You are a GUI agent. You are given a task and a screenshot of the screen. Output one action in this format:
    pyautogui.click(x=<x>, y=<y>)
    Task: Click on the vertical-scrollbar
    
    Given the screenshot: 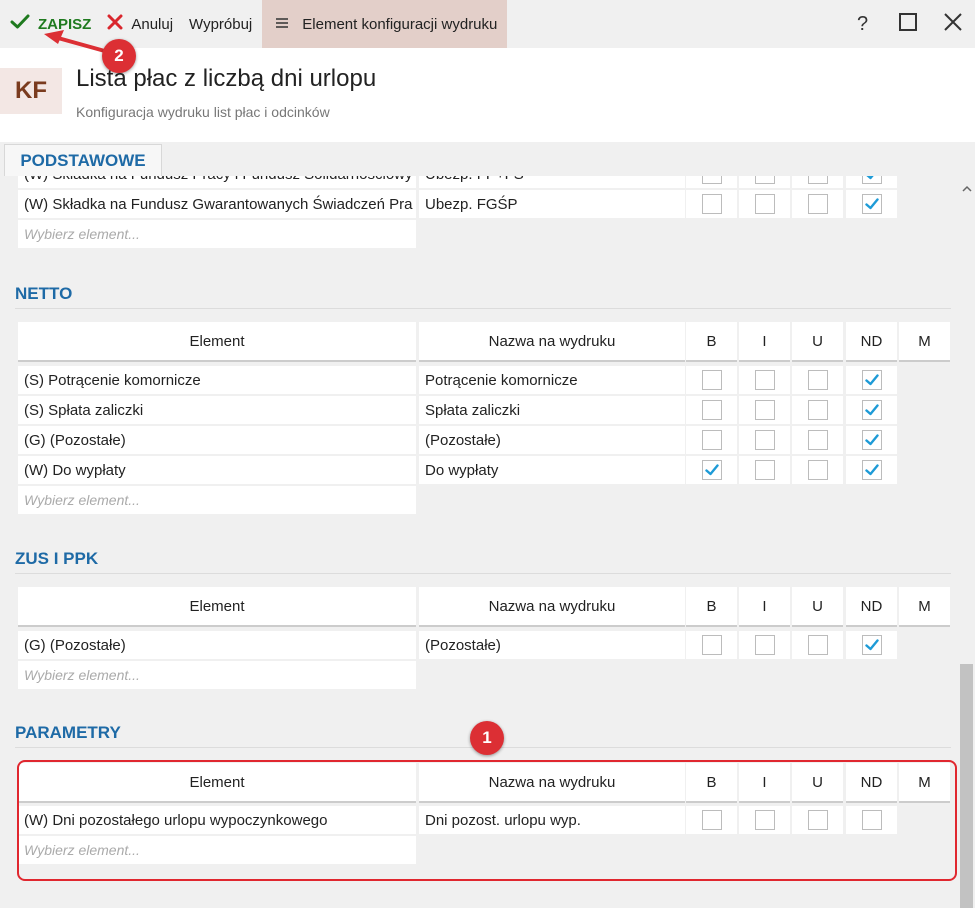 What is the action you would take?
    pyautogui.click(x=966, y=542)
    